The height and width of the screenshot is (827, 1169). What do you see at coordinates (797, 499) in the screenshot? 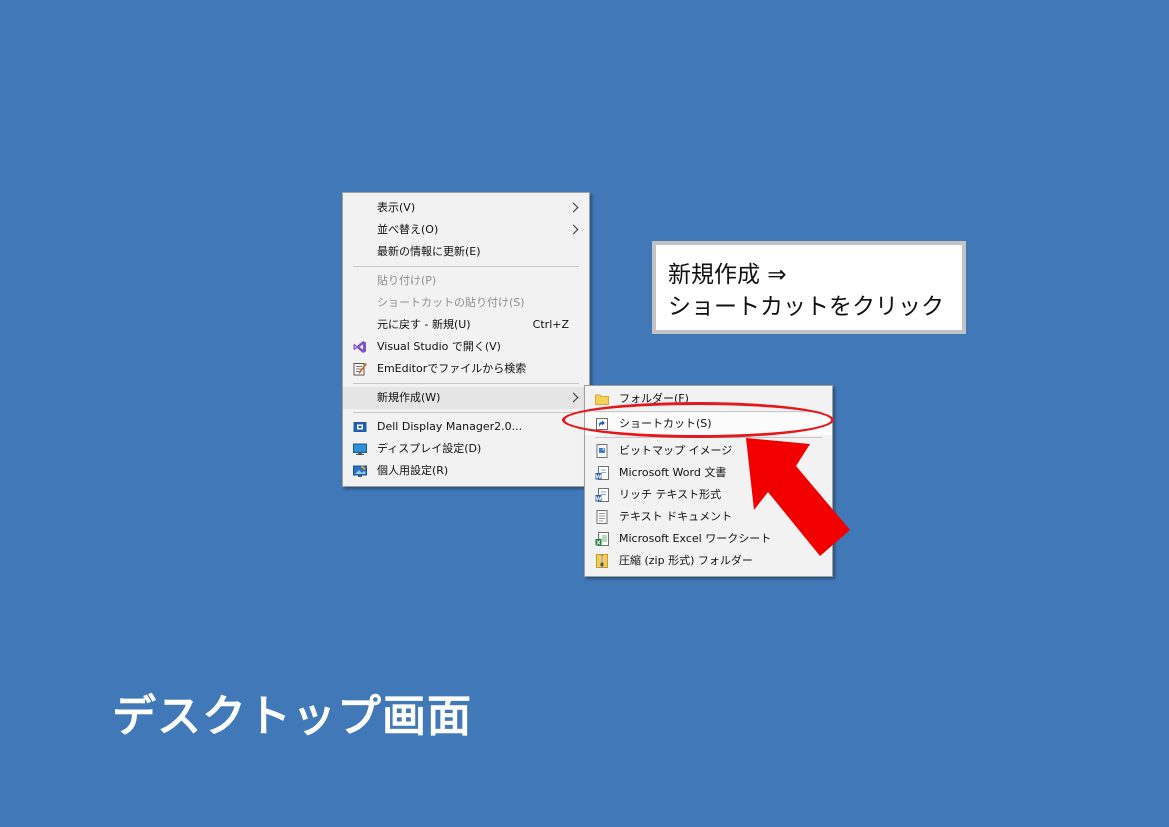
I see `red-pointer-arrow-icon` at bounding box center [797, 499].